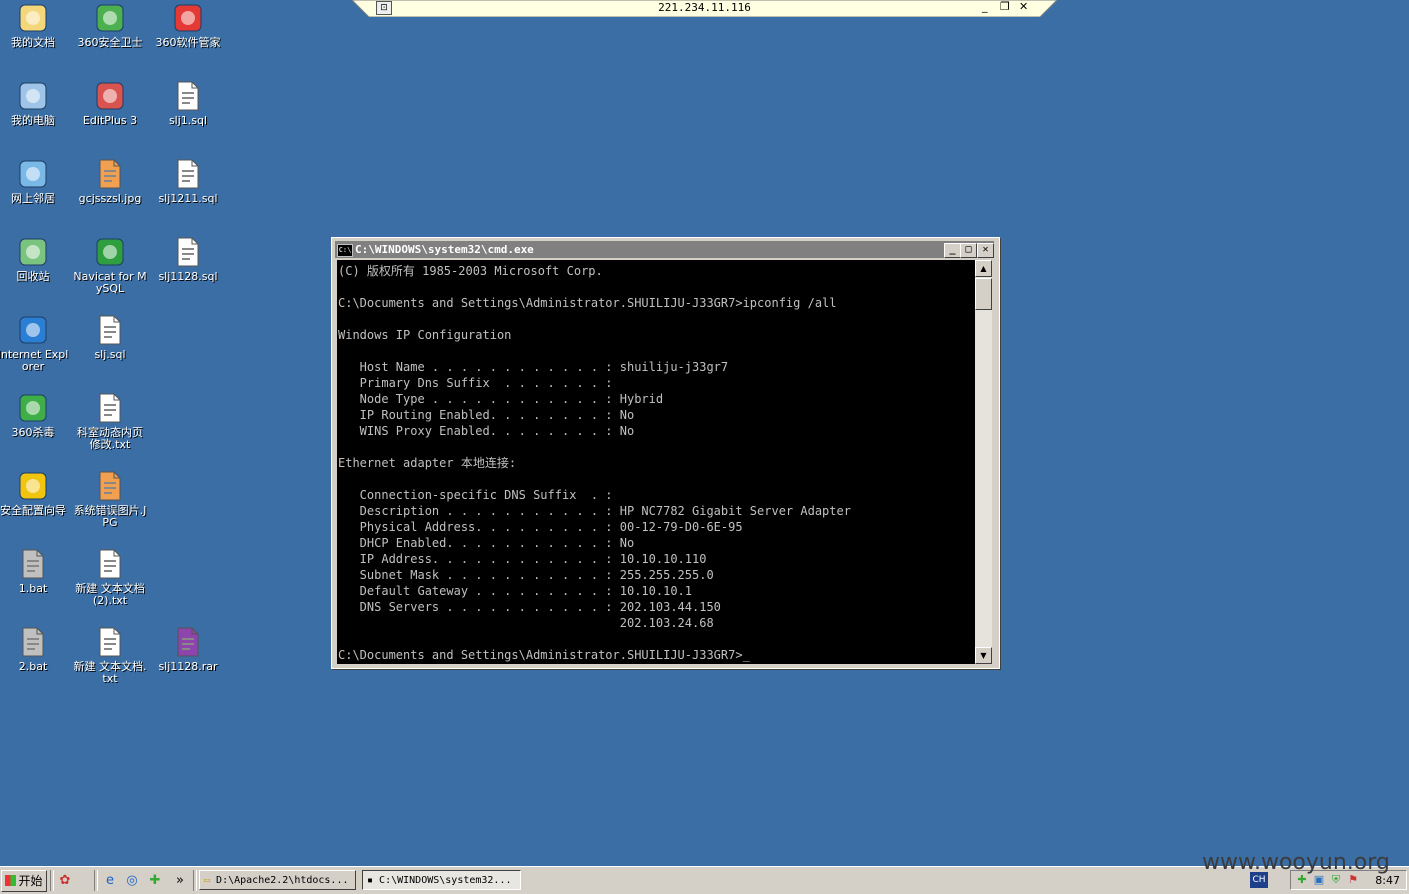  I want to click on scroll-up-icon: ▲, so click(983, 268).